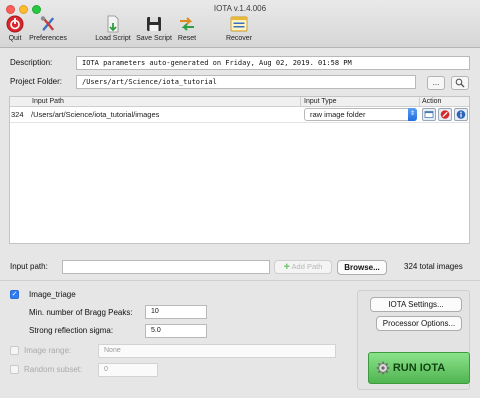 The image size is (480, 398). I want to click on image-triage-label: Image_triage, so click(52, 294).